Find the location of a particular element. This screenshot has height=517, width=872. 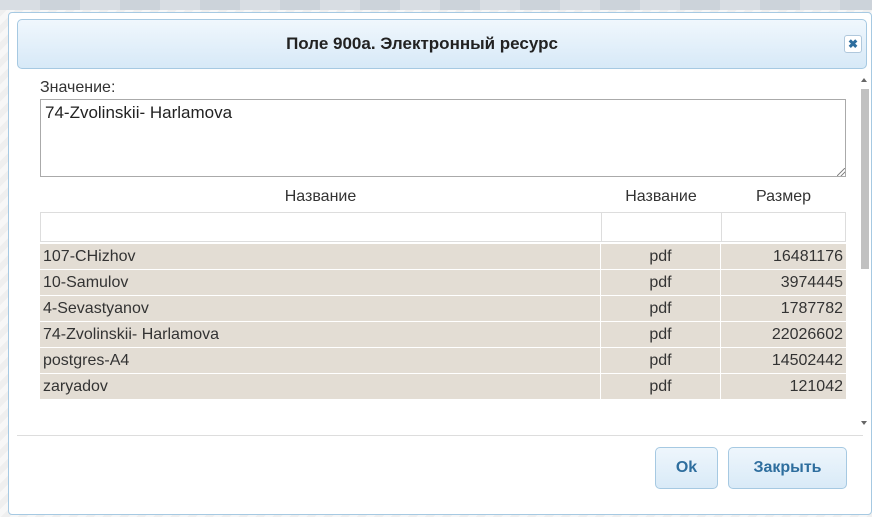

cell-size: 3974445 is located at coordinates (811, 282).